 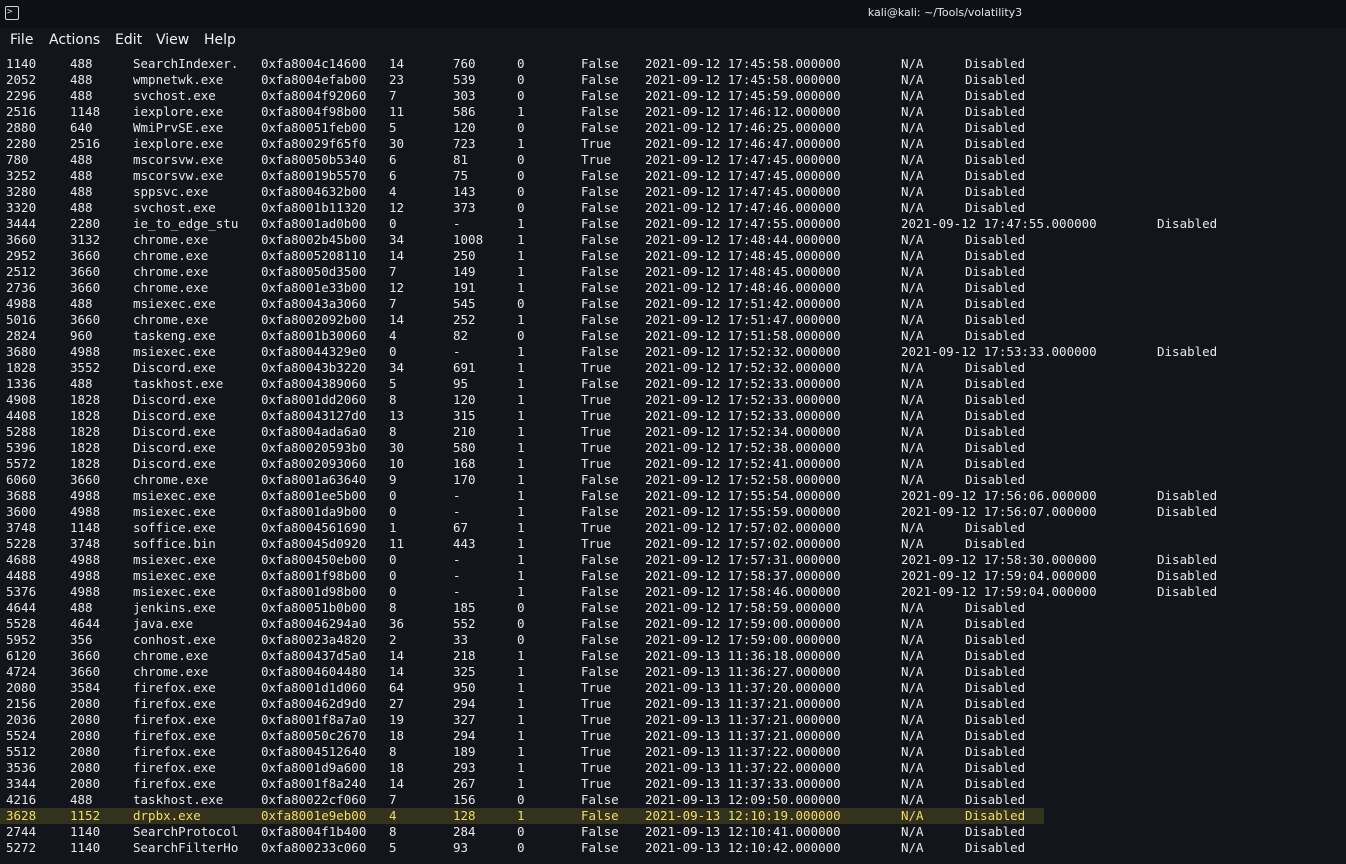 What do you see at coordinates (397, 63) in the screenshot?
I see `threads-cell: 14` at bounding box center [397, 63].